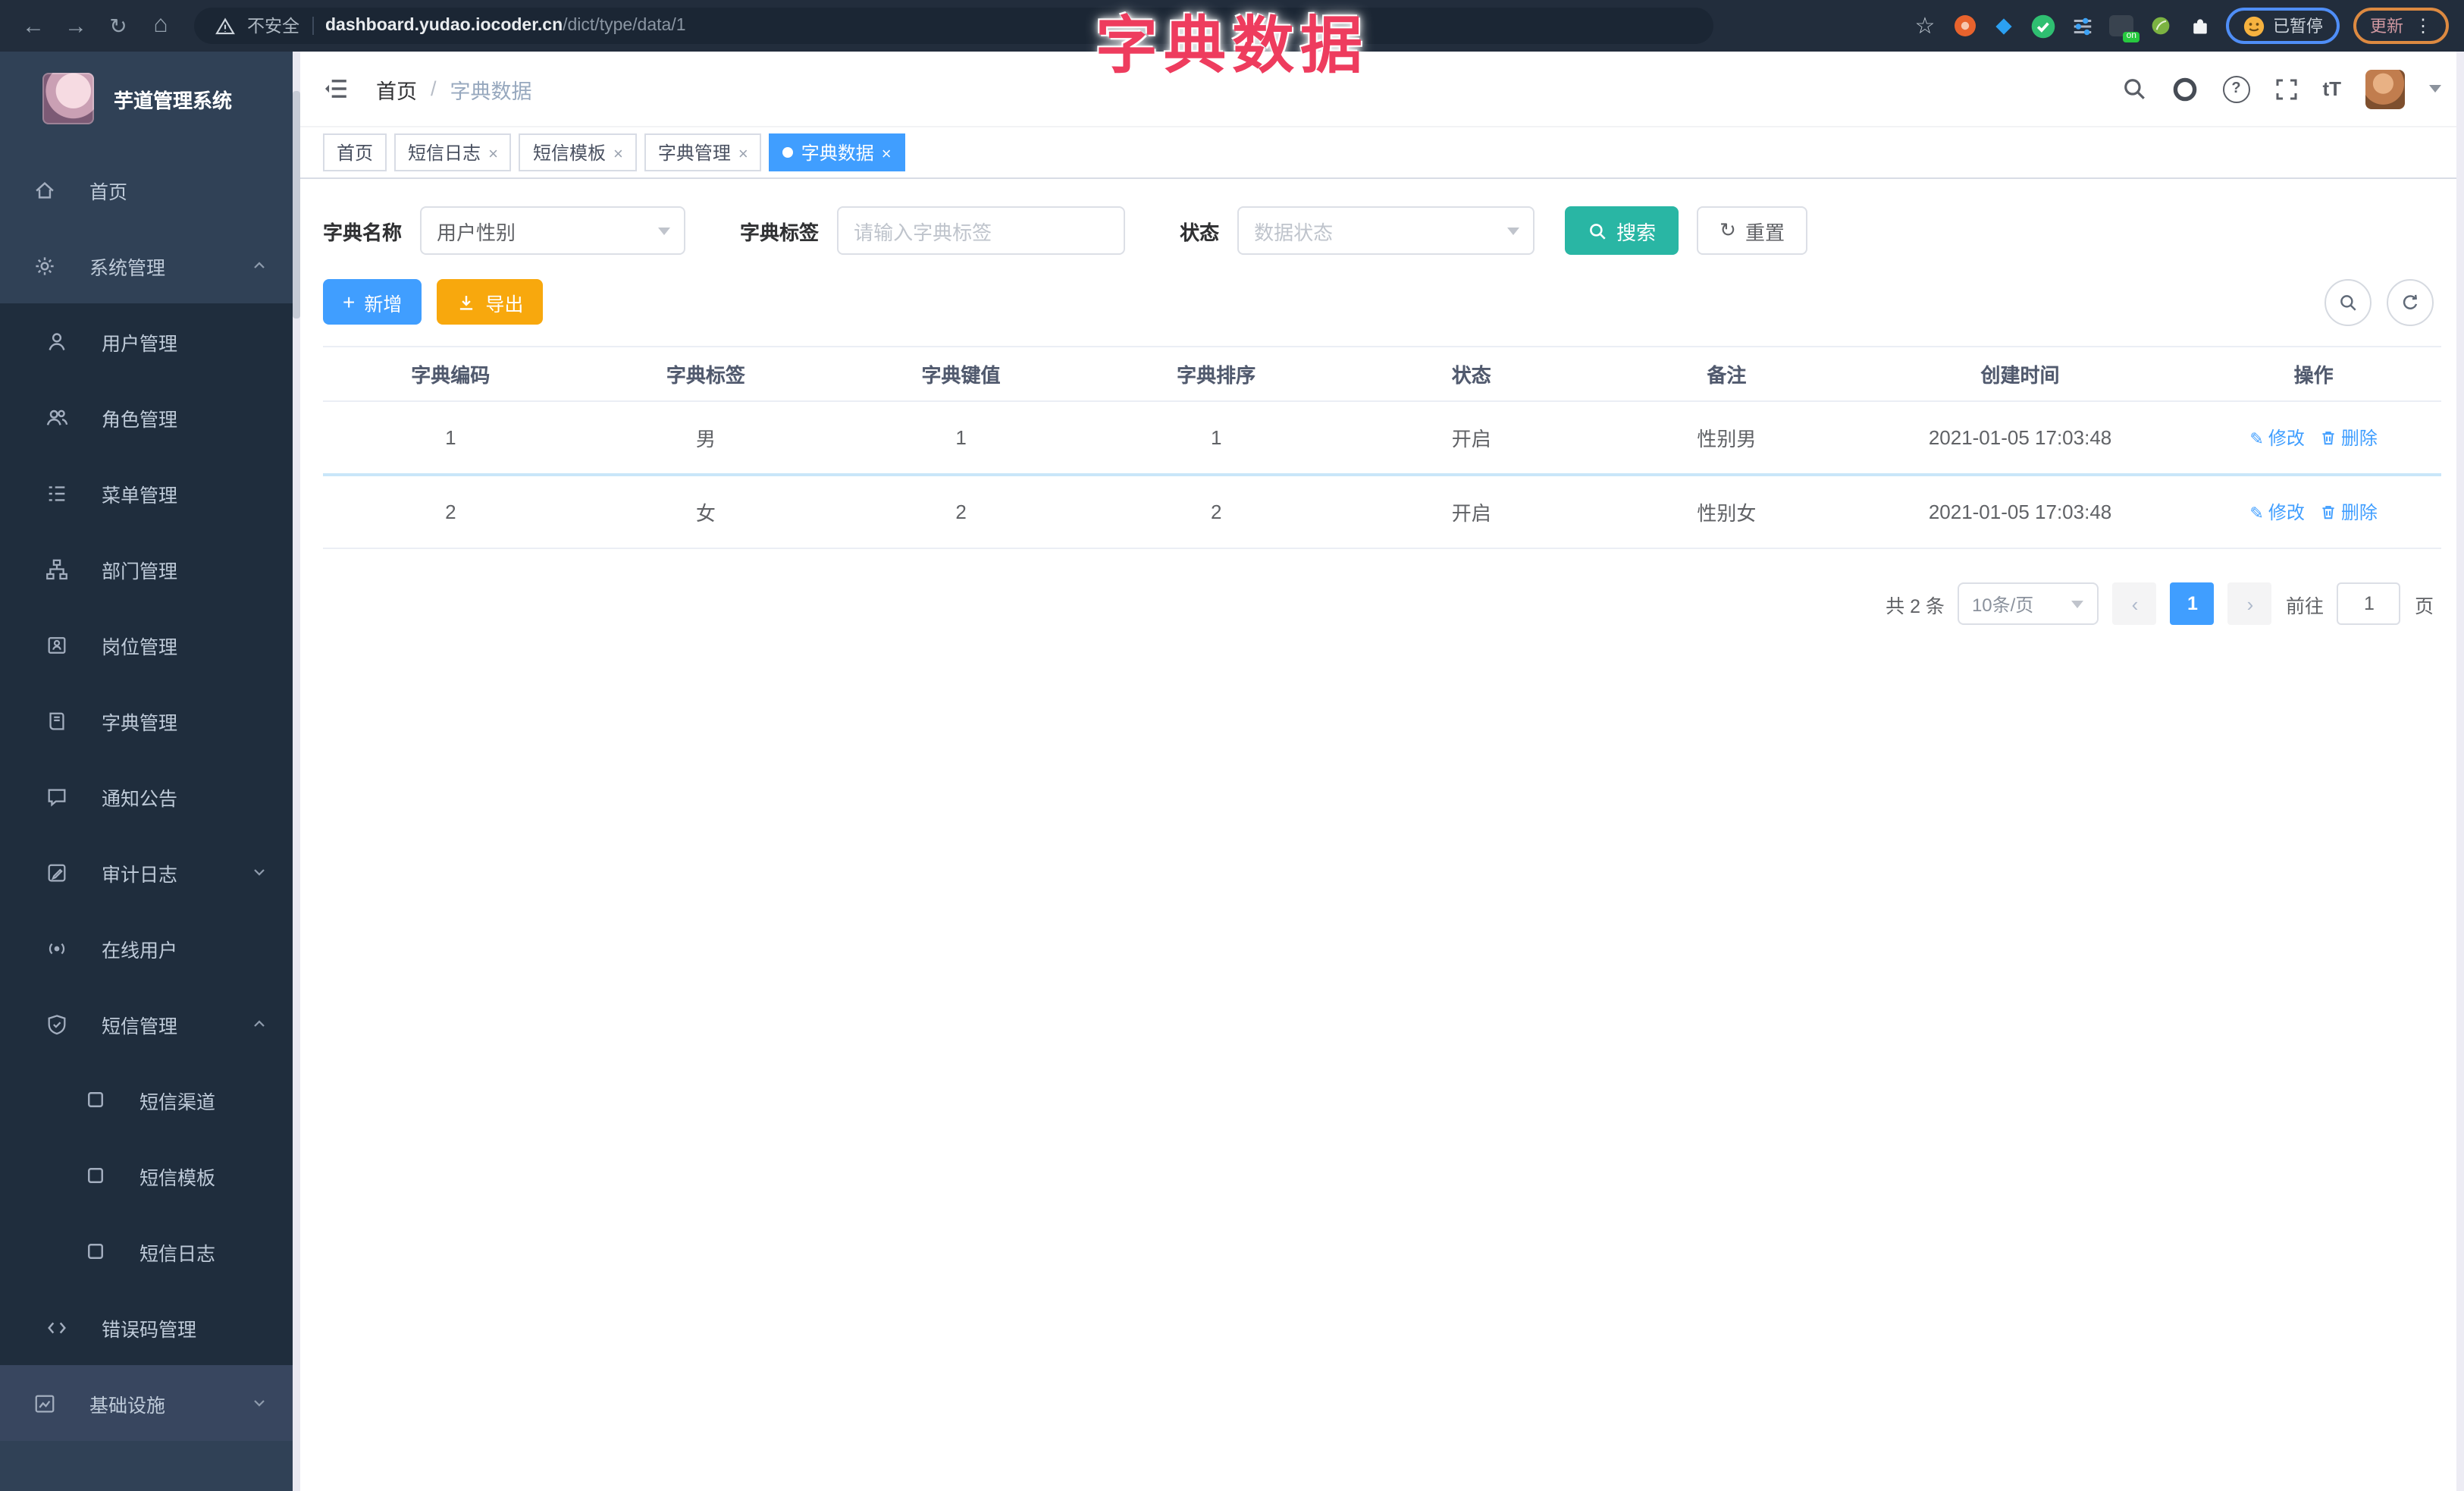 The width and height of the screenshot is (2464, 1491). What do you see at coordinates (2236, 88) in the screenshot?
I see `help-icon: ?` at bounding box center [2236, 88].